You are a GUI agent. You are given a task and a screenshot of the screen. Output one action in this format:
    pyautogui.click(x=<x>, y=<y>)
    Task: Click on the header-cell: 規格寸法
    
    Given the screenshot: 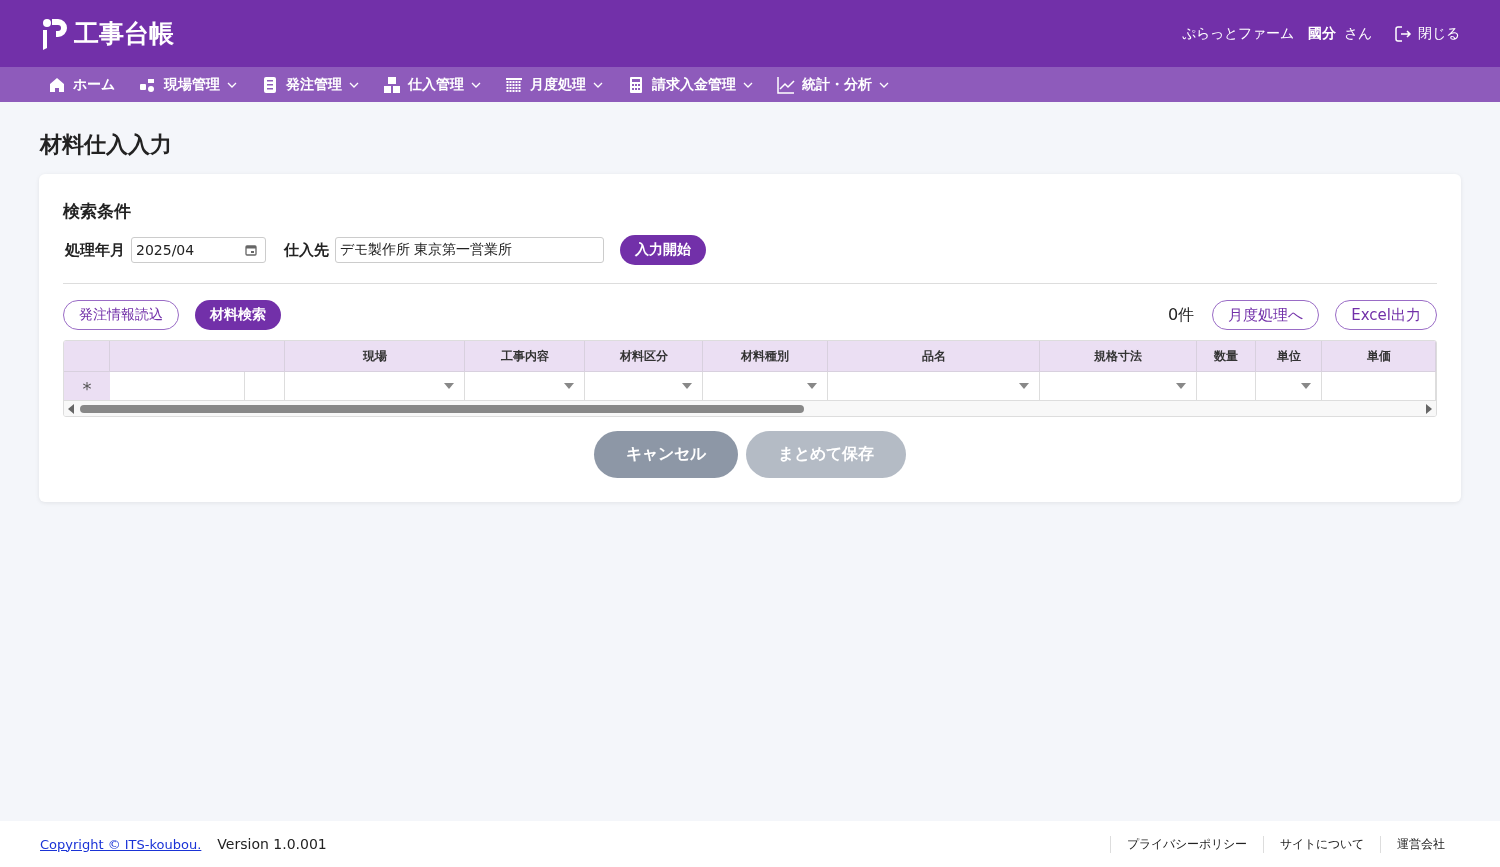 What is the action you would take?
    pyautogui.click(x=1118, y=356)
    